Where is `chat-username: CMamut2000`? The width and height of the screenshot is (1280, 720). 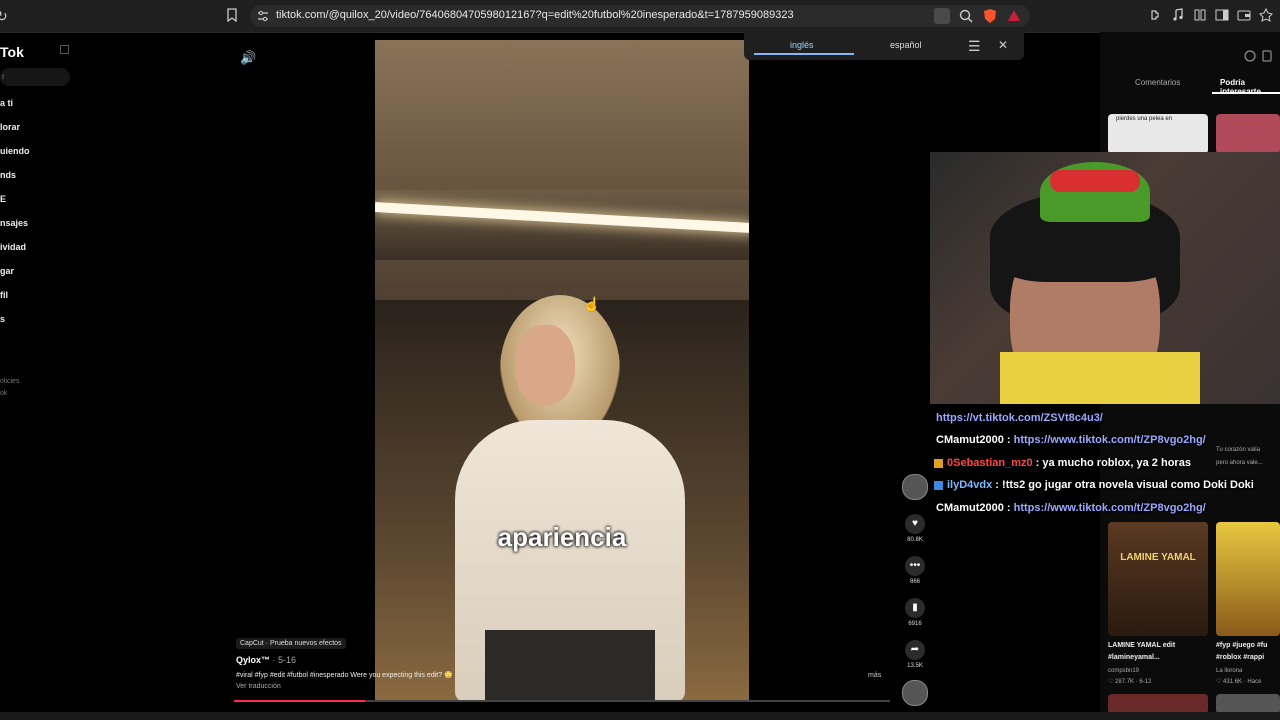
chat-username: CMamut2000 is located at coordinates (970, 508).